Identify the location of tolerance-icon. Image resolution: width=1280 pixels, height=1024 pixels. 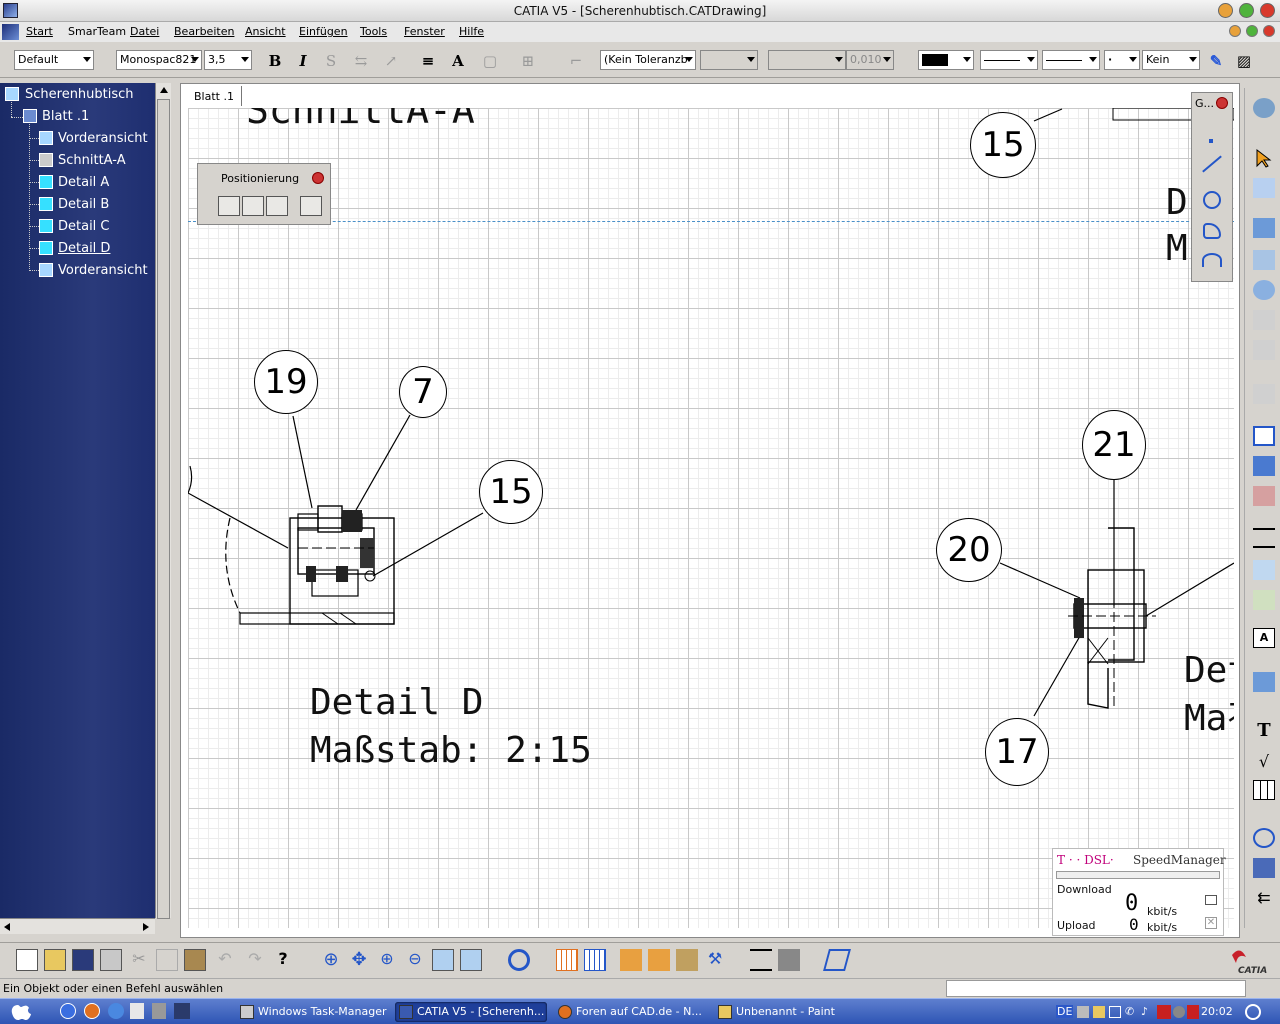
(1264, 600).